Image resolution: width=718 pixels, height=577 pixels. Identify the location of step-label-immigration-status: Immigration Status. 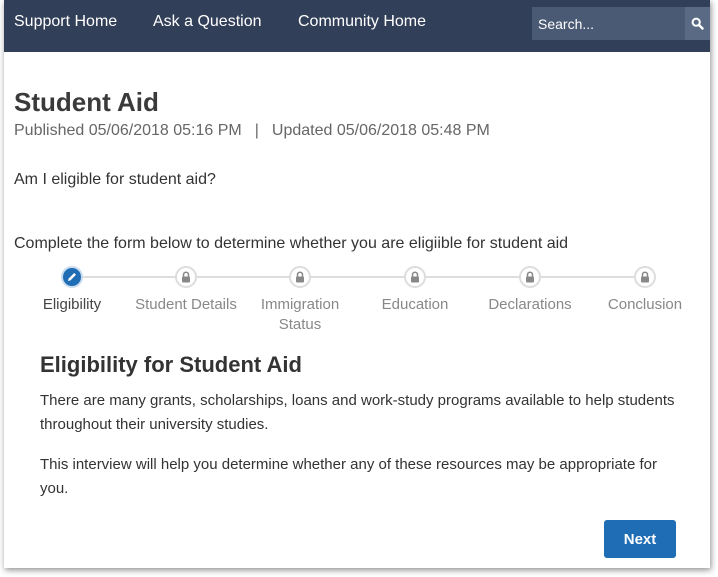
(300, 315).